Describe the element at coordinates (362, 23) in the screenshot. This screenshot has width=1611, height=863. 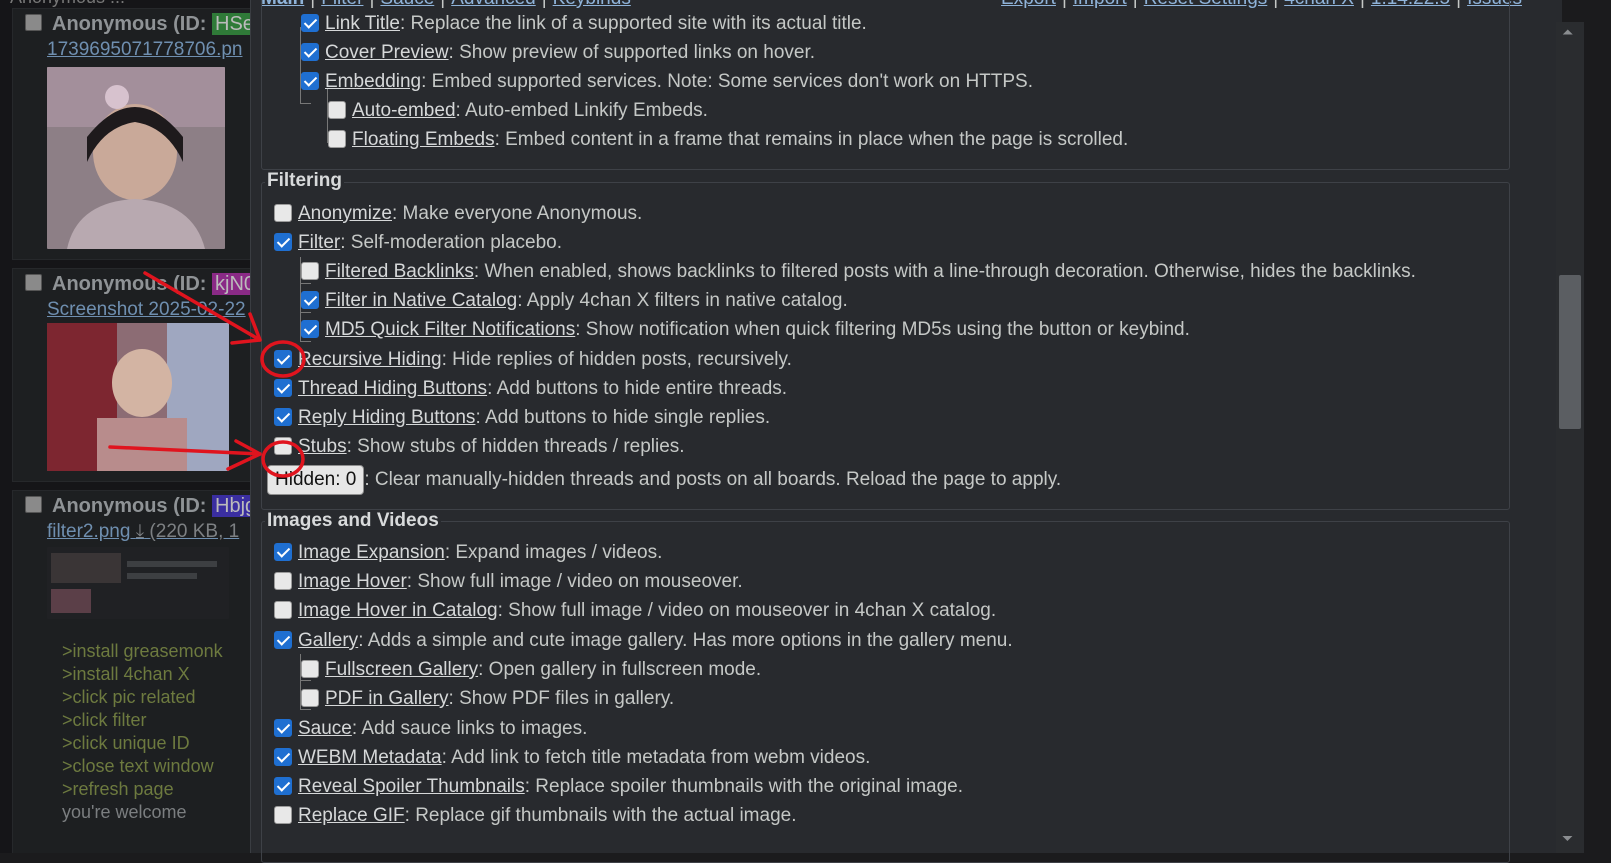
I see `option-label: Link Title` at that location.